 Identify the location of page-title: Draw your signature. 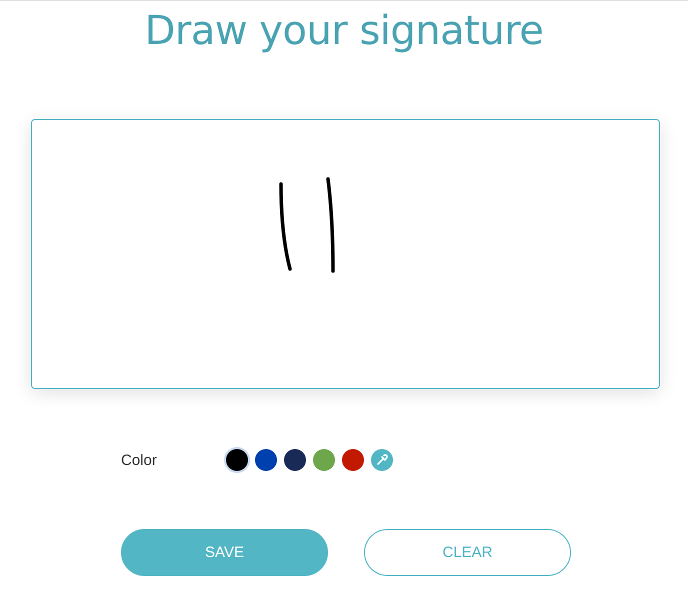
(344, 31).